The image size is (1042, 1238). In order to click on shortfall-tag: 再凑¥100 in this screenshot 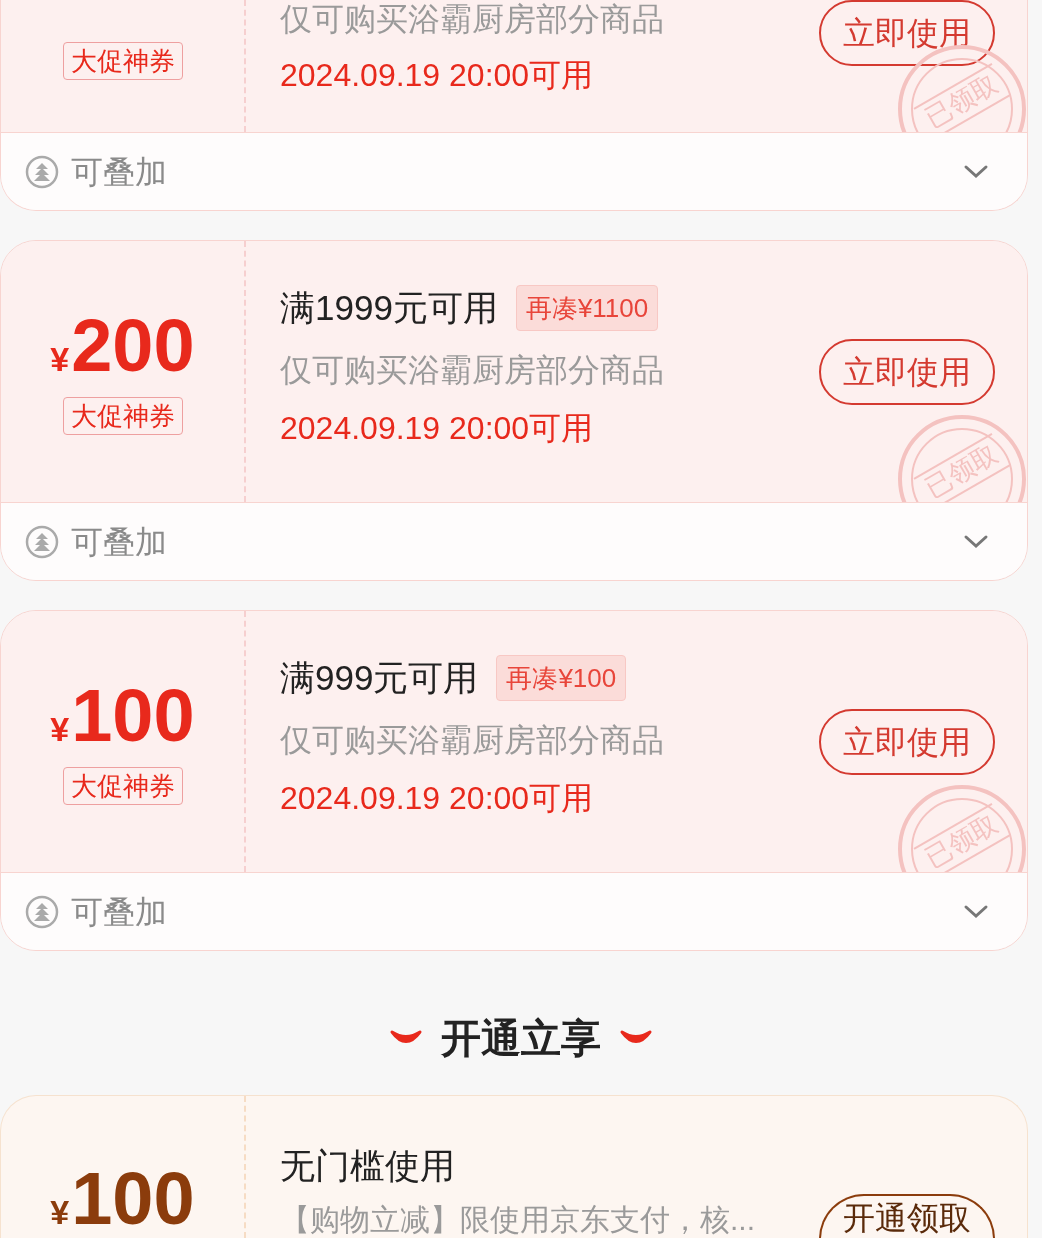, I will do `click(561, 678)`.